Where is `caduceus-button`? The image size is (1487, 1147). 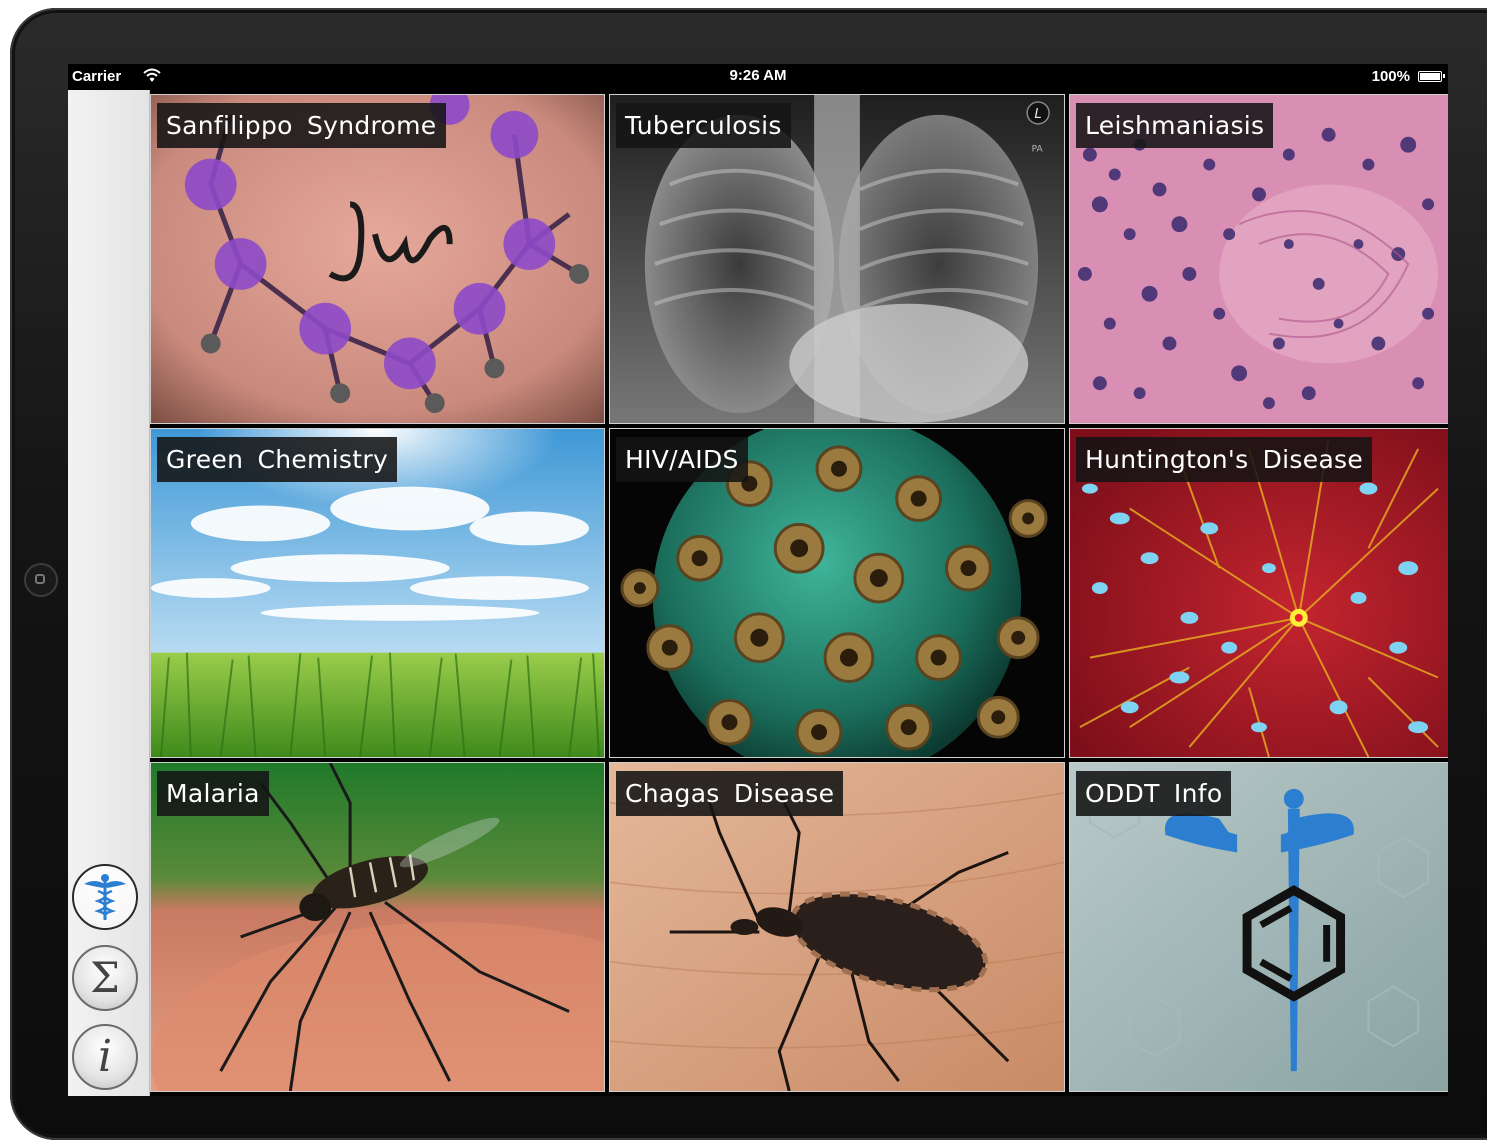 caduceus-button is located at coordinates (105, 897).